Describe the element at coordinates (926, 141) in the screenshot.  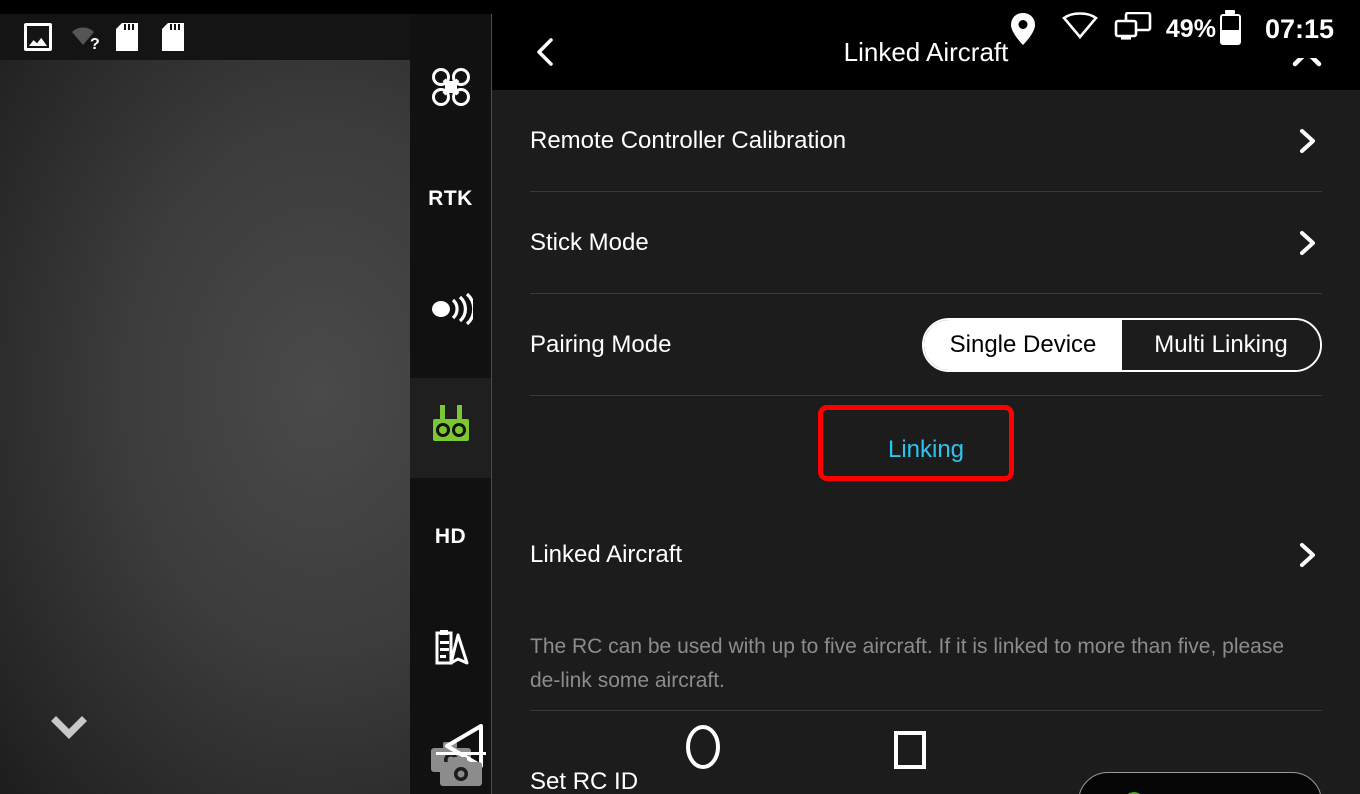
I see `row-remote-controller-calibration: Remote Controller Calibration` at that location.